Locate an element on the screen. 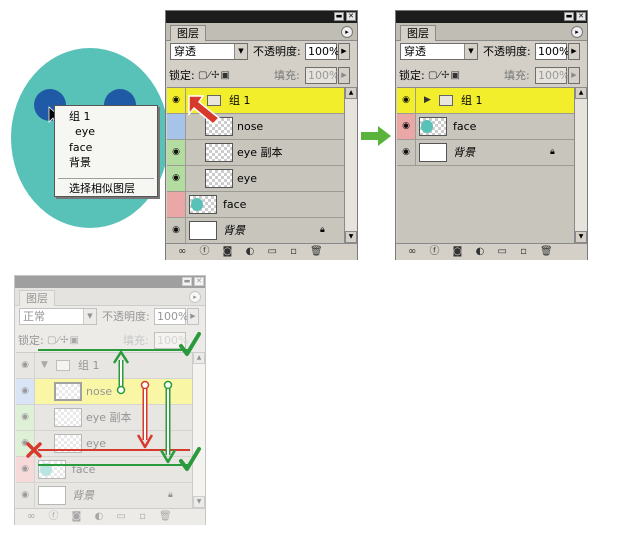 Image resolution: width=643 pixels, height=539 pixels. context-item-background: 背景 is located at coordinates (80, 163).